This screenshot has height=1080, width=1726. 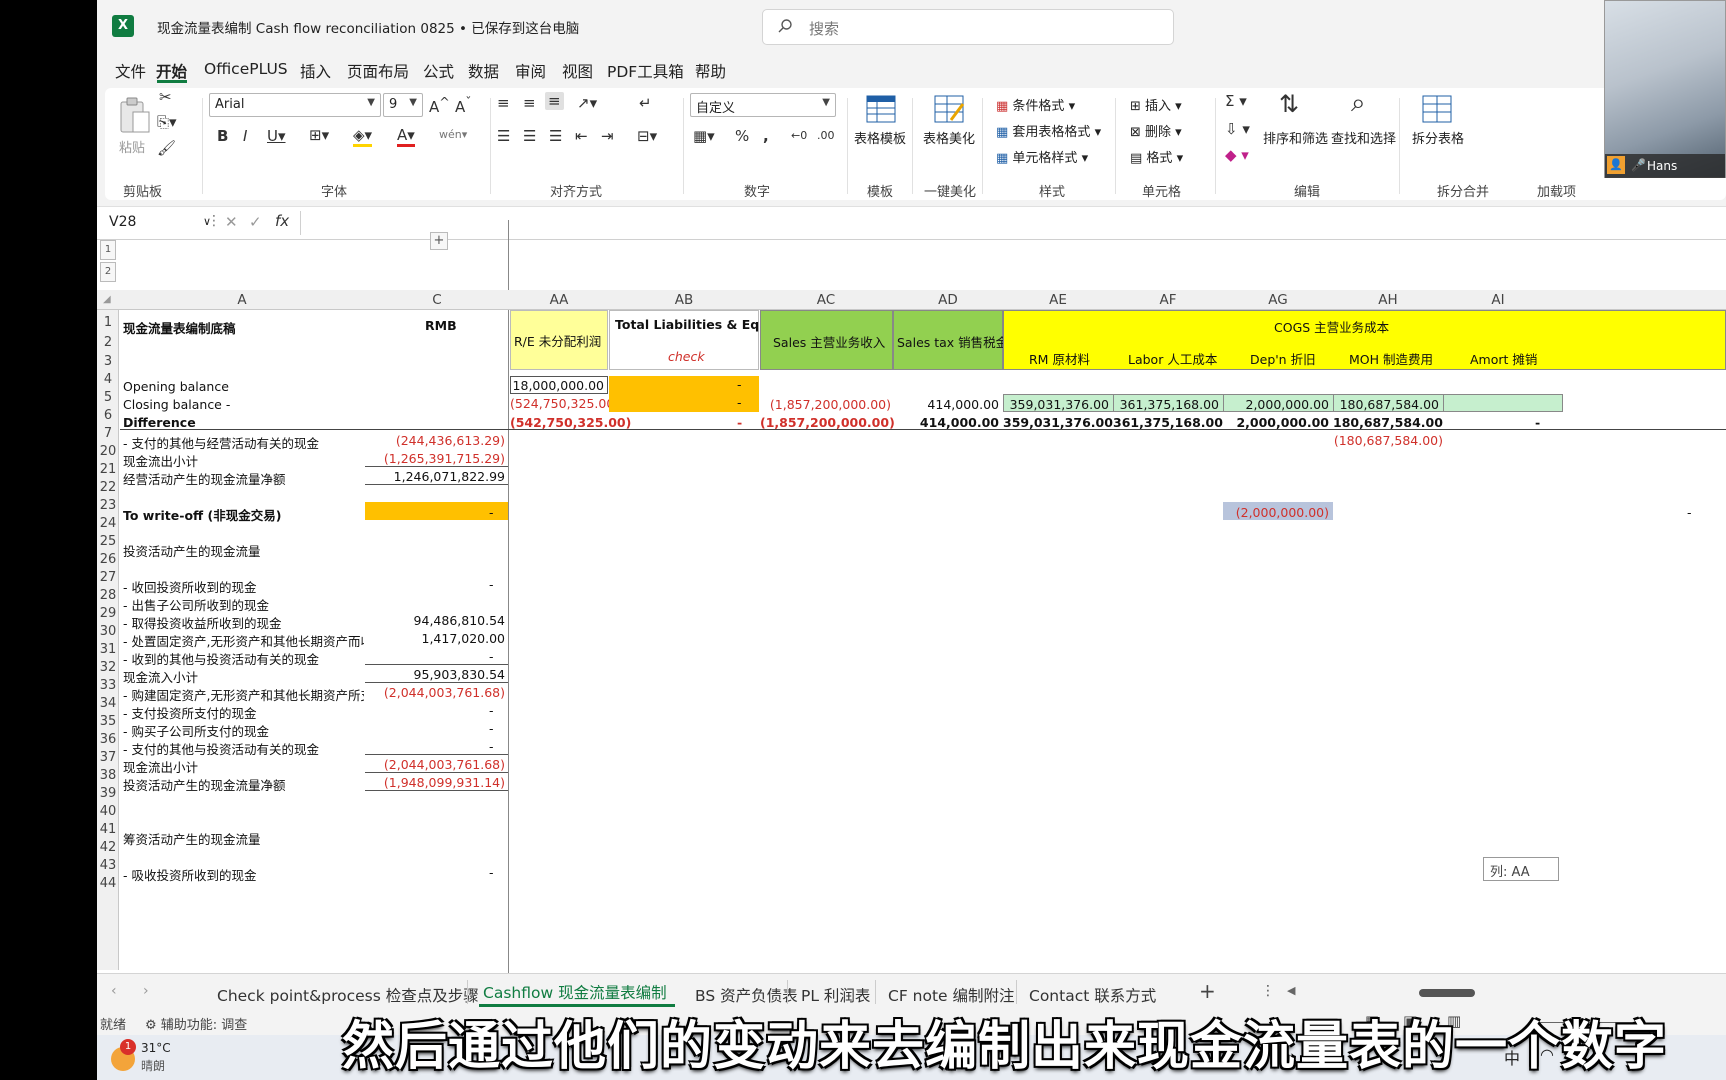 I want to click on align-bottom-icon: ≡, so click(x=554, y=101).